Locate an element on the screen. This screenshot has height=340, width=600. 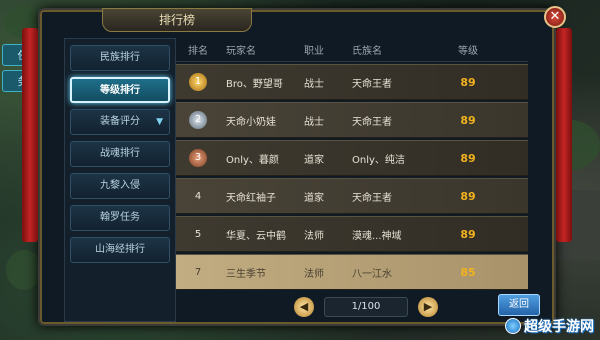
prev-page-button: ◀ is located at coordinates (304, 307).